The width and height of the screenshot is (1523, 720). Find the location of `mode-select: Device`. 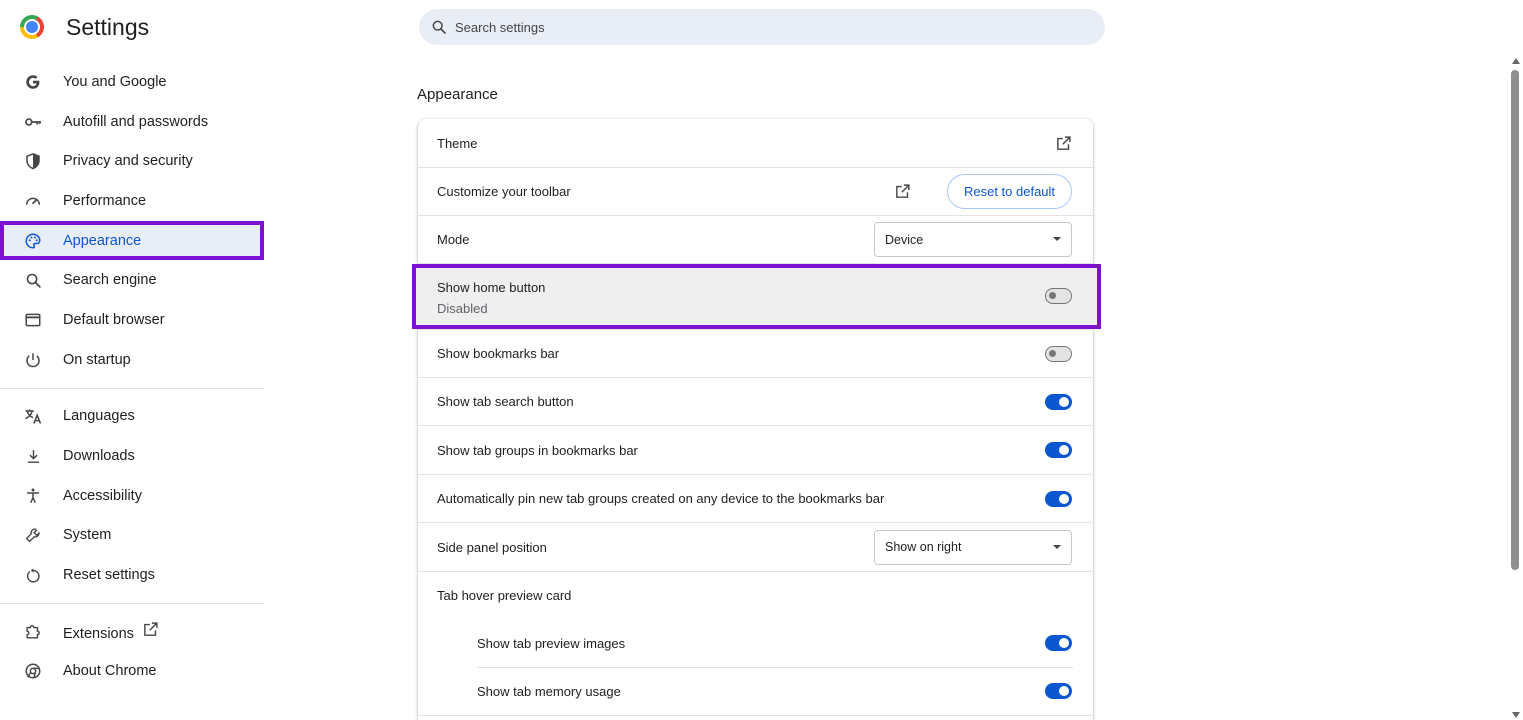

mode-select: Device is located at coordinates (973, 239).